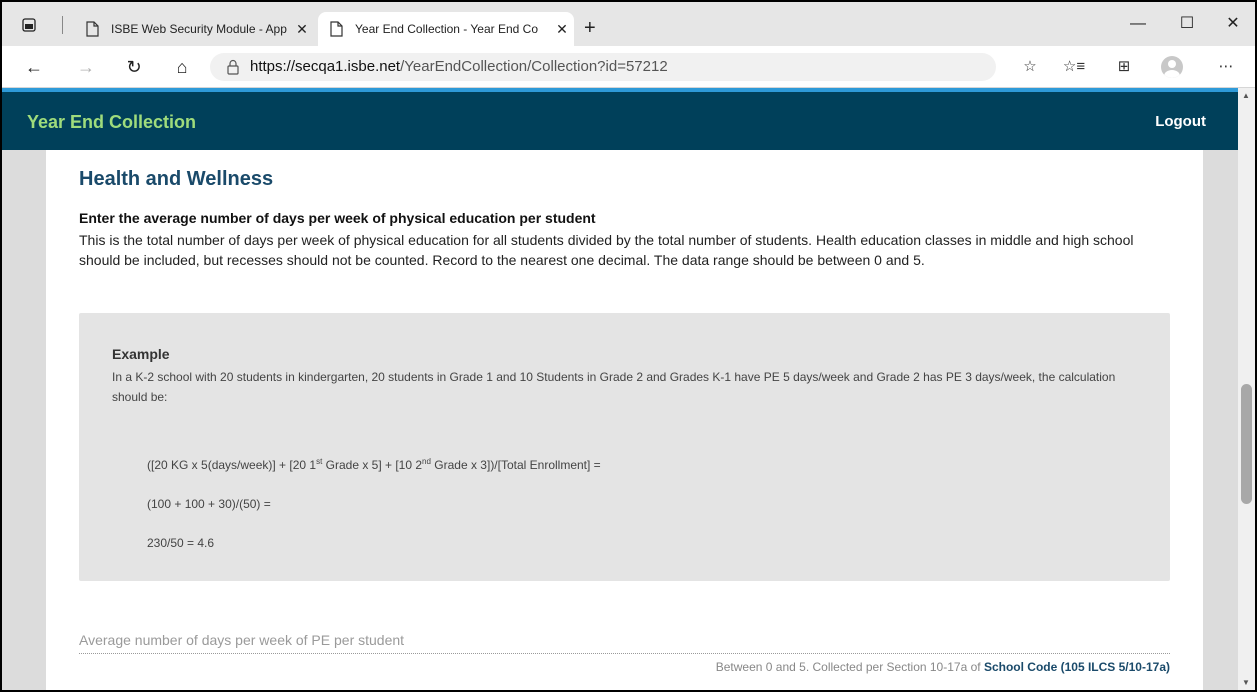  What do you see at coordinates (176, 179) in the screenshot?
I see `section-title: Health and Wellness` at bounding box center [176, 179].